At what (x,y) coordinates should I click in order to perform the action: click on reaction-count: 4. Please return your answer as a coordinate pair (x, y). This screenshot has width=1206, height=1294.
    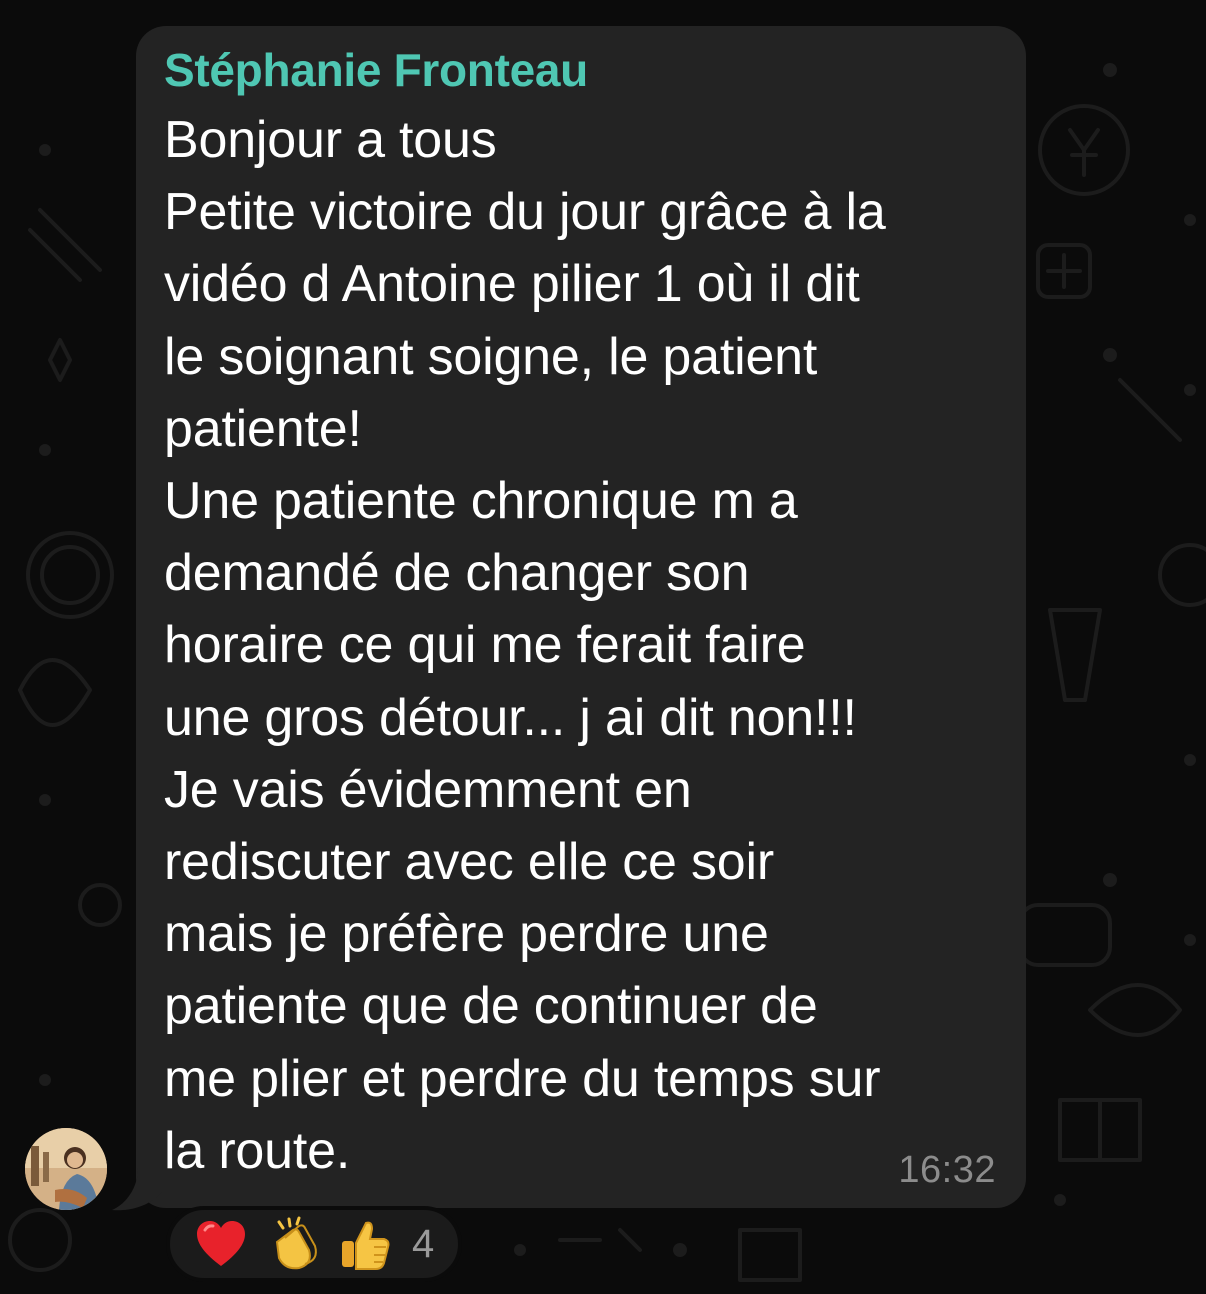
    Looking at the image, I should click on (423, 1243).